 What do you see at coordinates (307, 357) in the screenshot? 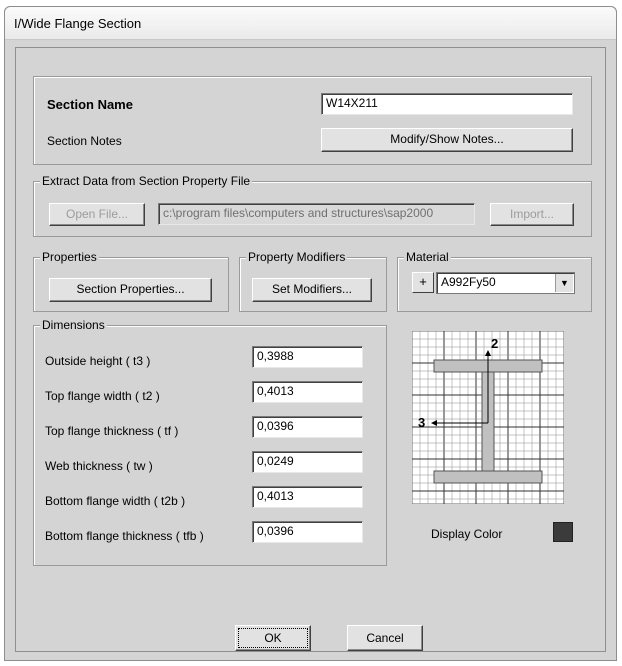
I see `outside-height-input: 0,3988` at bounding box center [307, 357].